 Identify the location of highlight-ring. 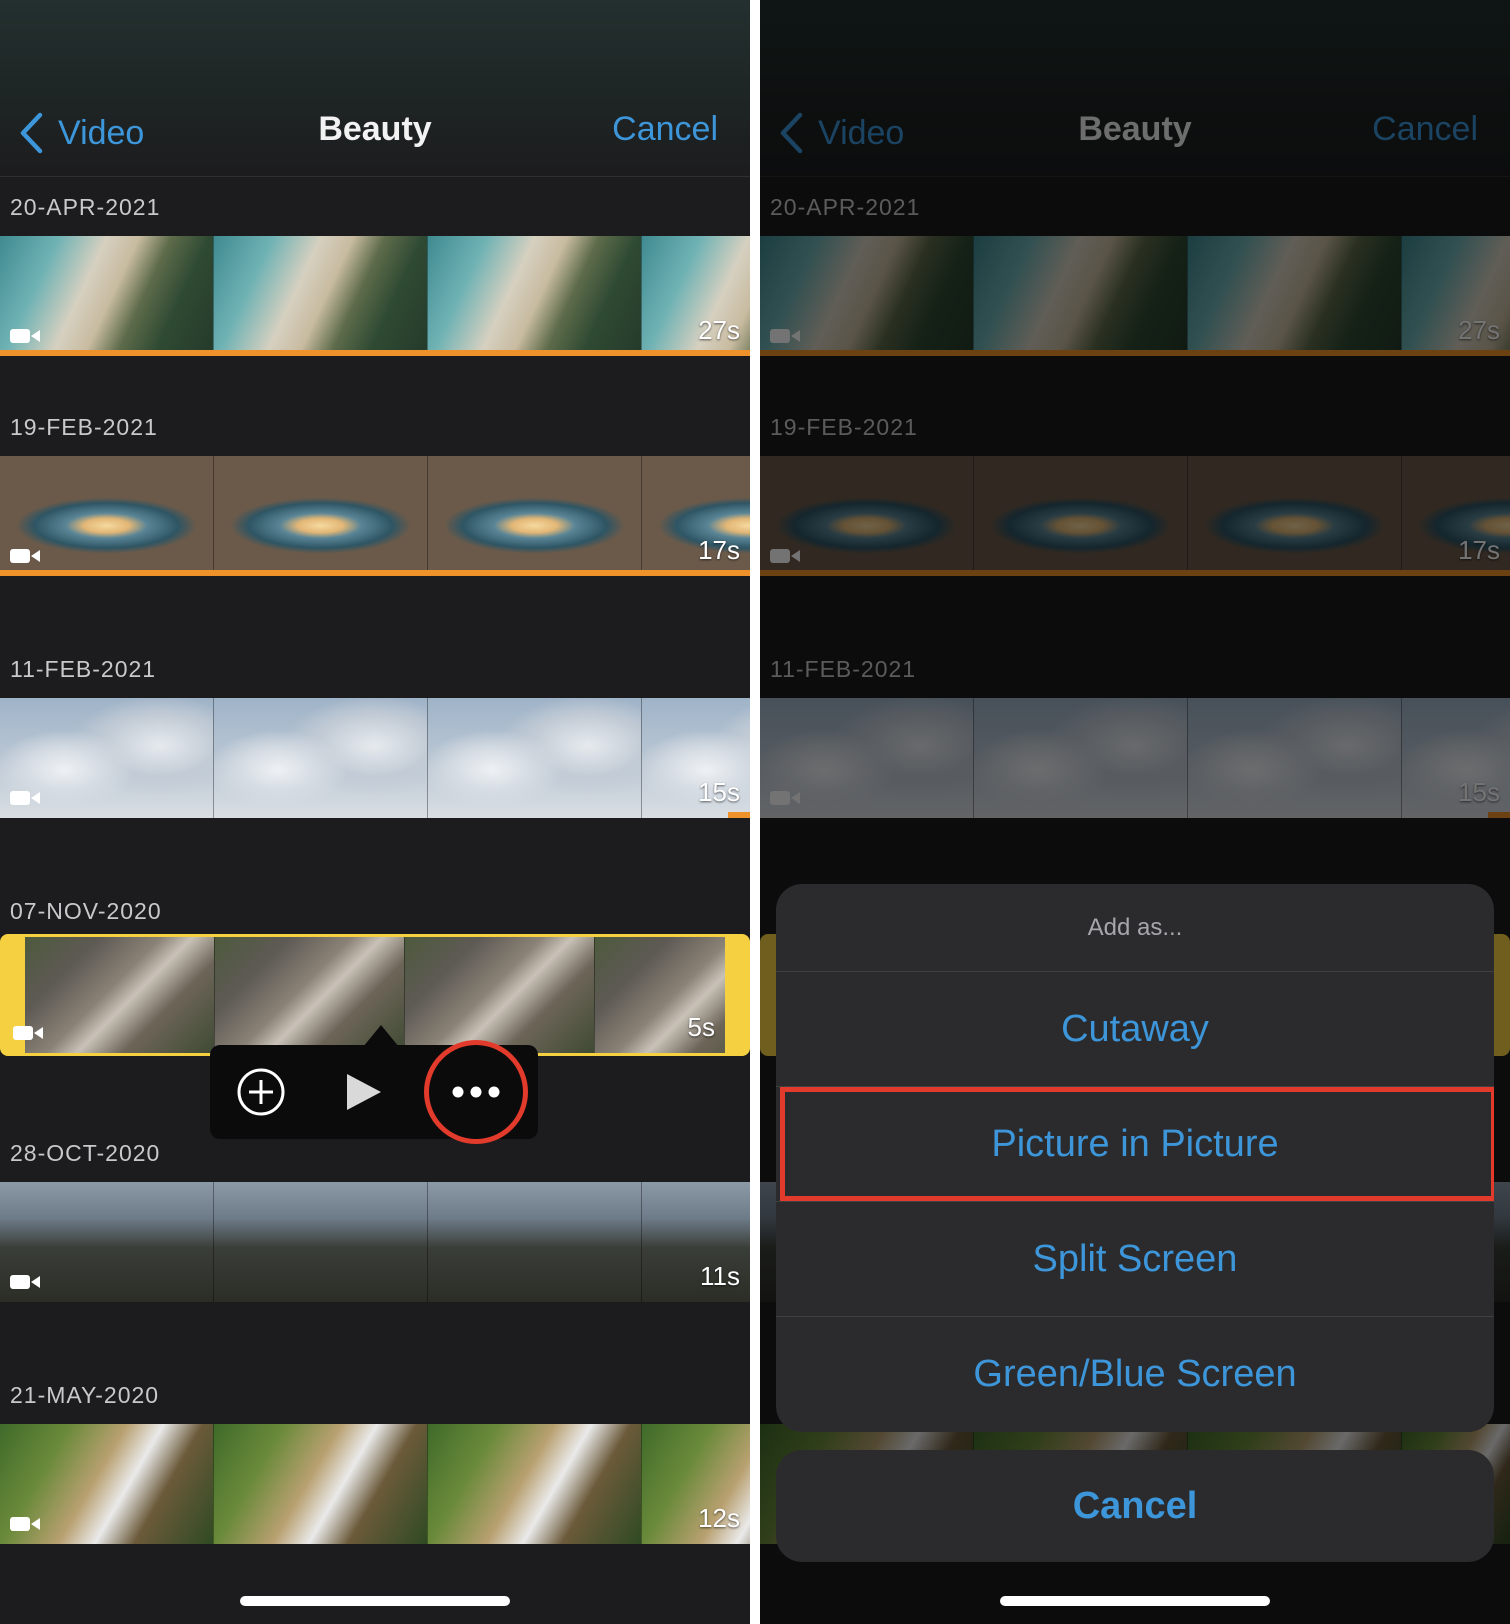
(476, 1092).